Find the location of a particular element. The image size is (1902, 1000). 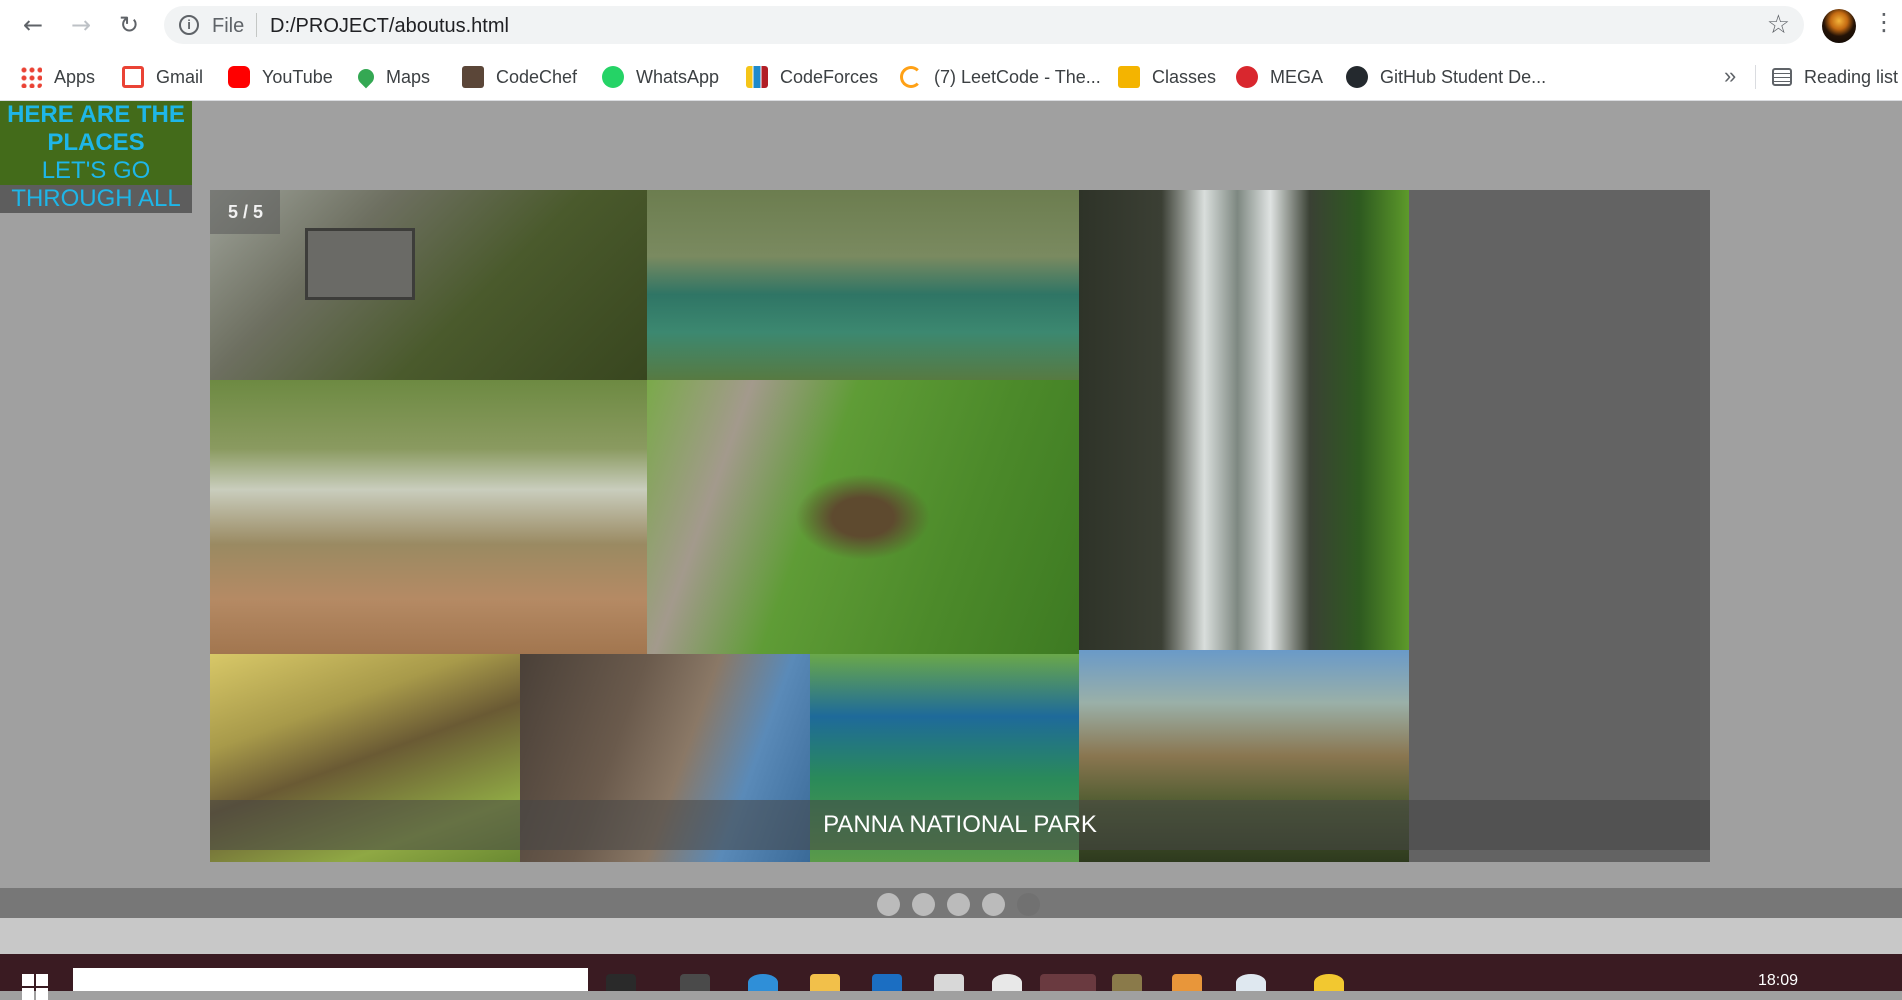

store-icon is located at coordinates (887, 982).